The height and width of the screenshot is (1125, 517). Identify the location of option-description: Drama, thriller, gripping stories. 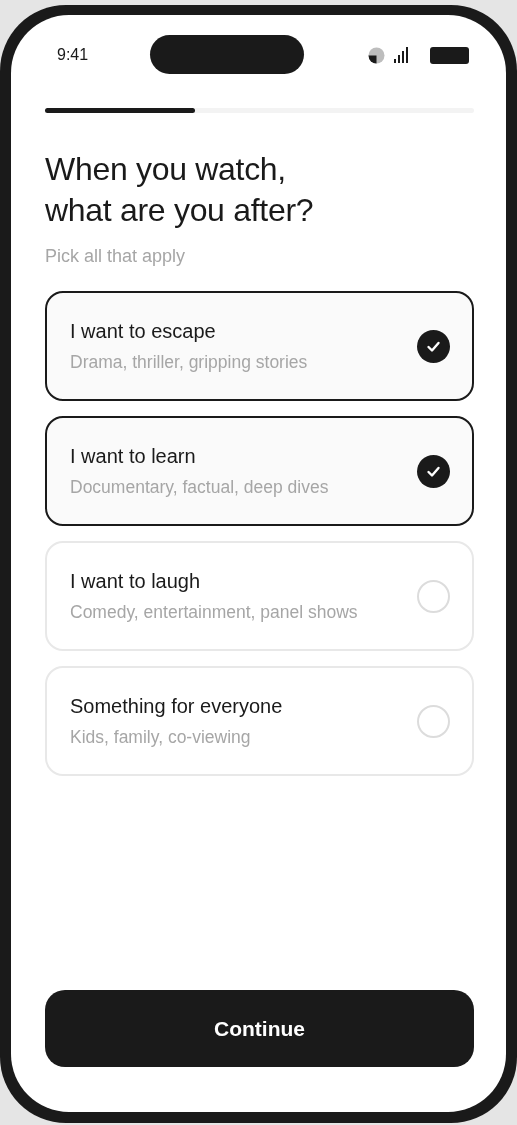
(189, 362).